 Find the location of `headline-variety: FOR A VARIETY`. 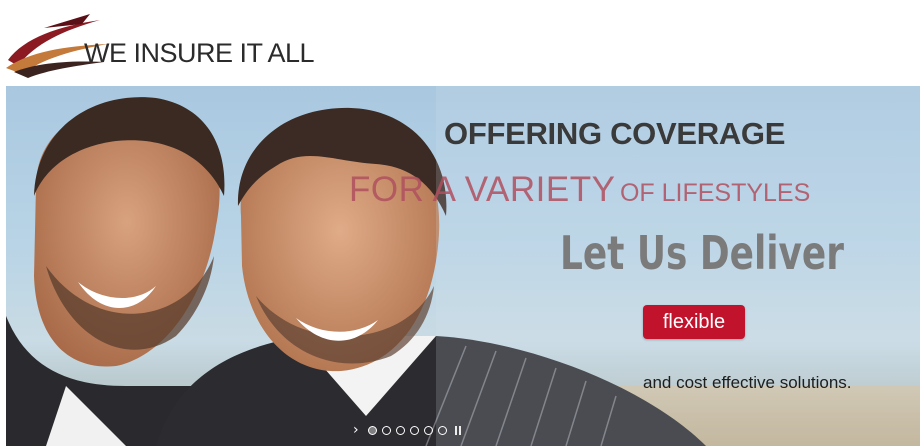

headline-variety: FOR A VARIETY is located at coordinates (482, 189).